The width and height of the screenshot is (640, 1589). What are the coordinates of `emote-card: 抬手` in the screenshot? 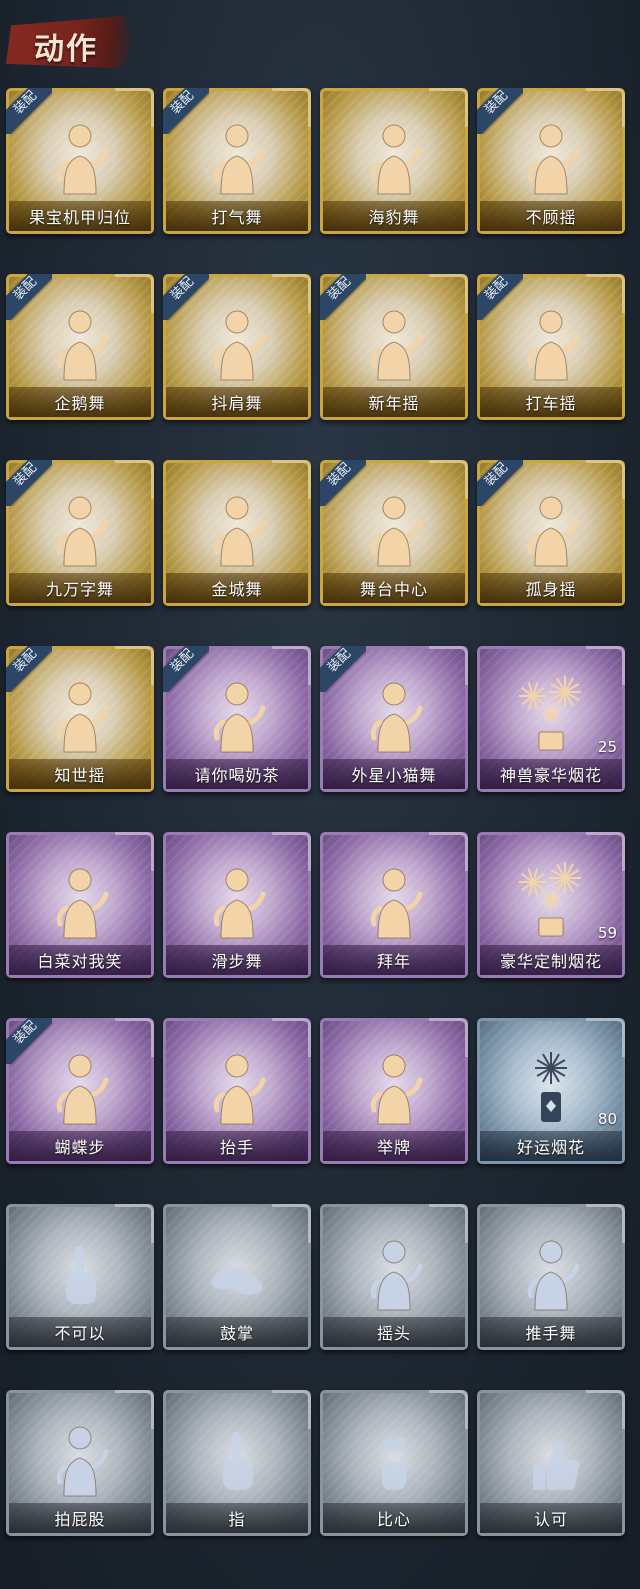 It's located at (237, 1091).